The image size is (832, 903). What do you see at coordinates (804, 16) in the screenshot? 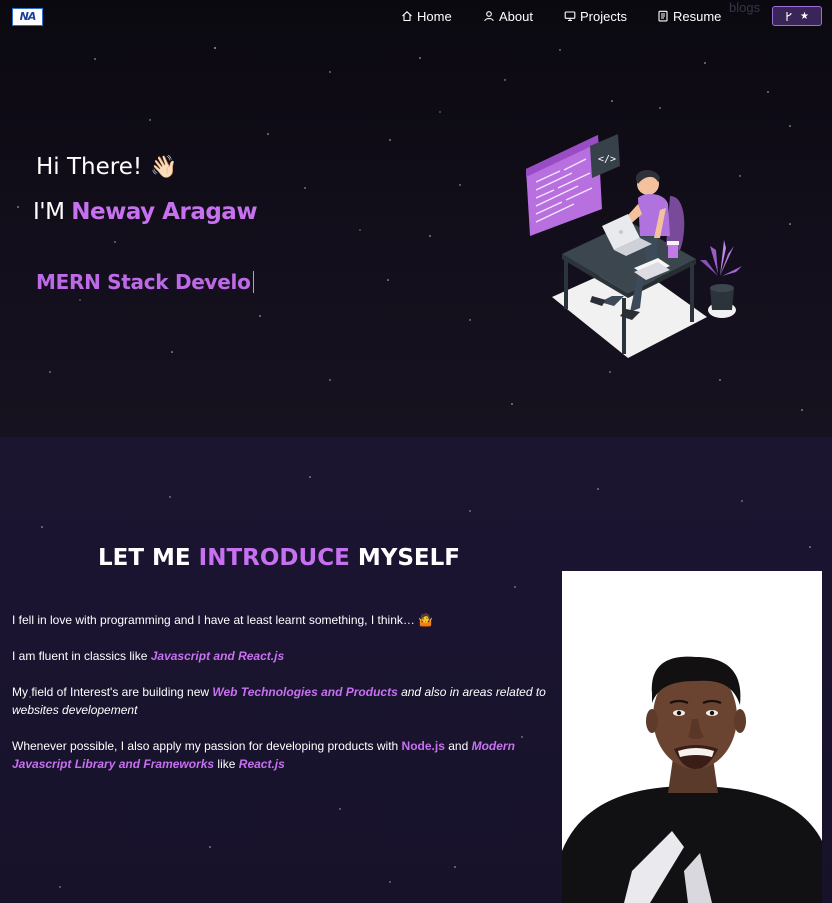
I see `star-icon: ★` at bounding box center [804, 16].